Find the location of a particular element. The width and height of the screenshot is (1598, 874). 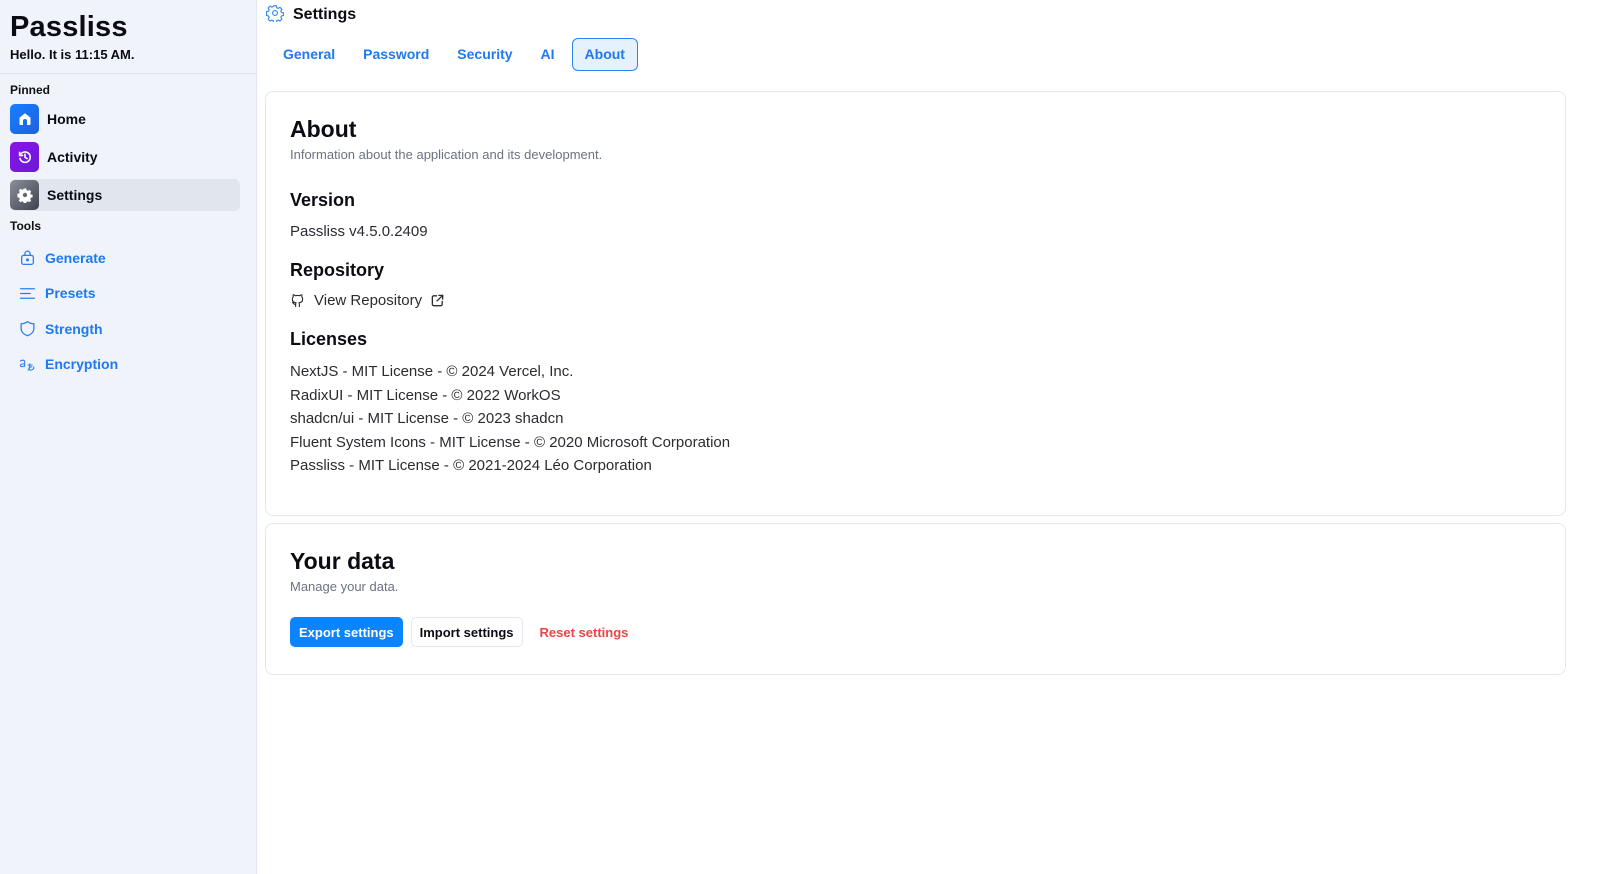

history-icon is located at coordinates (24, 157).